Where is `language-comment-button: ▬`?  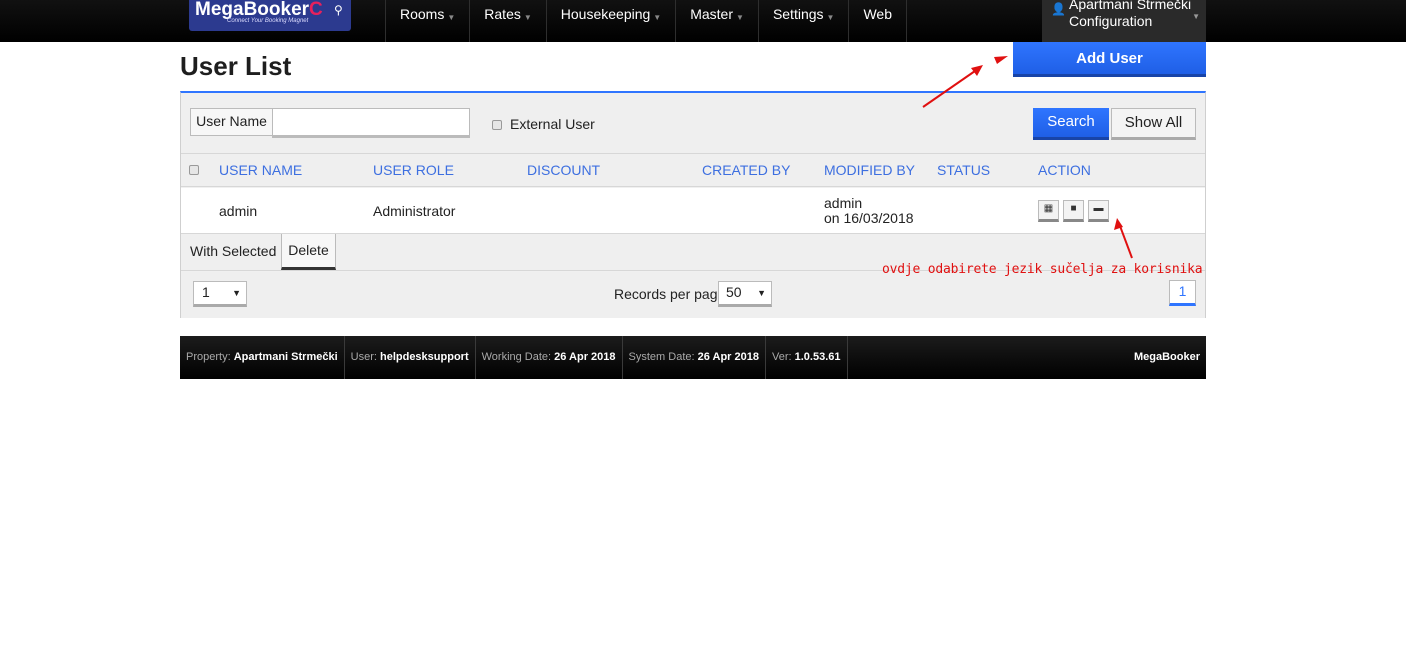
language-comment-button: ▬ is located at coordinates (1098, 211).